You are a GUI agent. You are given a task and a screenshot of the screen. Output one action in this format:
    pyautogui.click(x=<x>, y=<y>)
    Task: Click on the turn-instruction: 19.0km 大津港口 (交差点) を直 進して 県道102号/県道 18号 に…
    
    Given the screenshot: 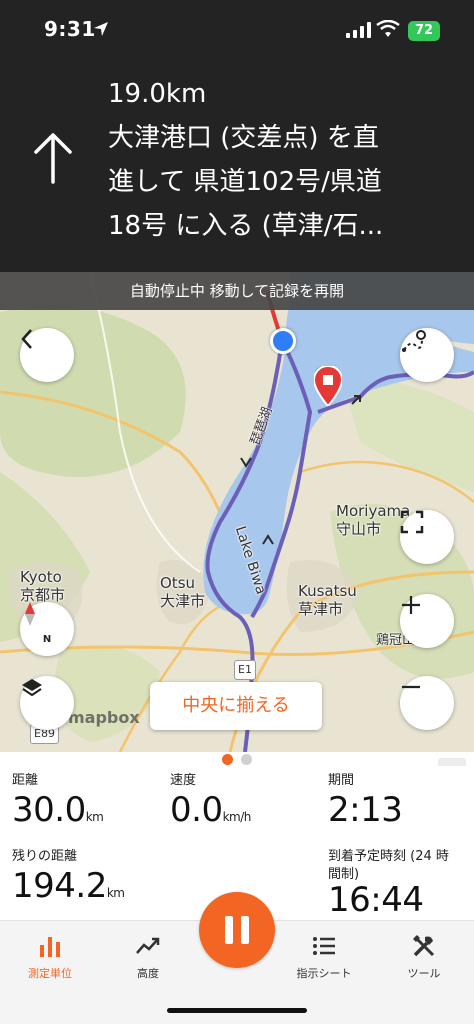 What is the action you would take?
    pyautogui.click(x=283, y=160)
    